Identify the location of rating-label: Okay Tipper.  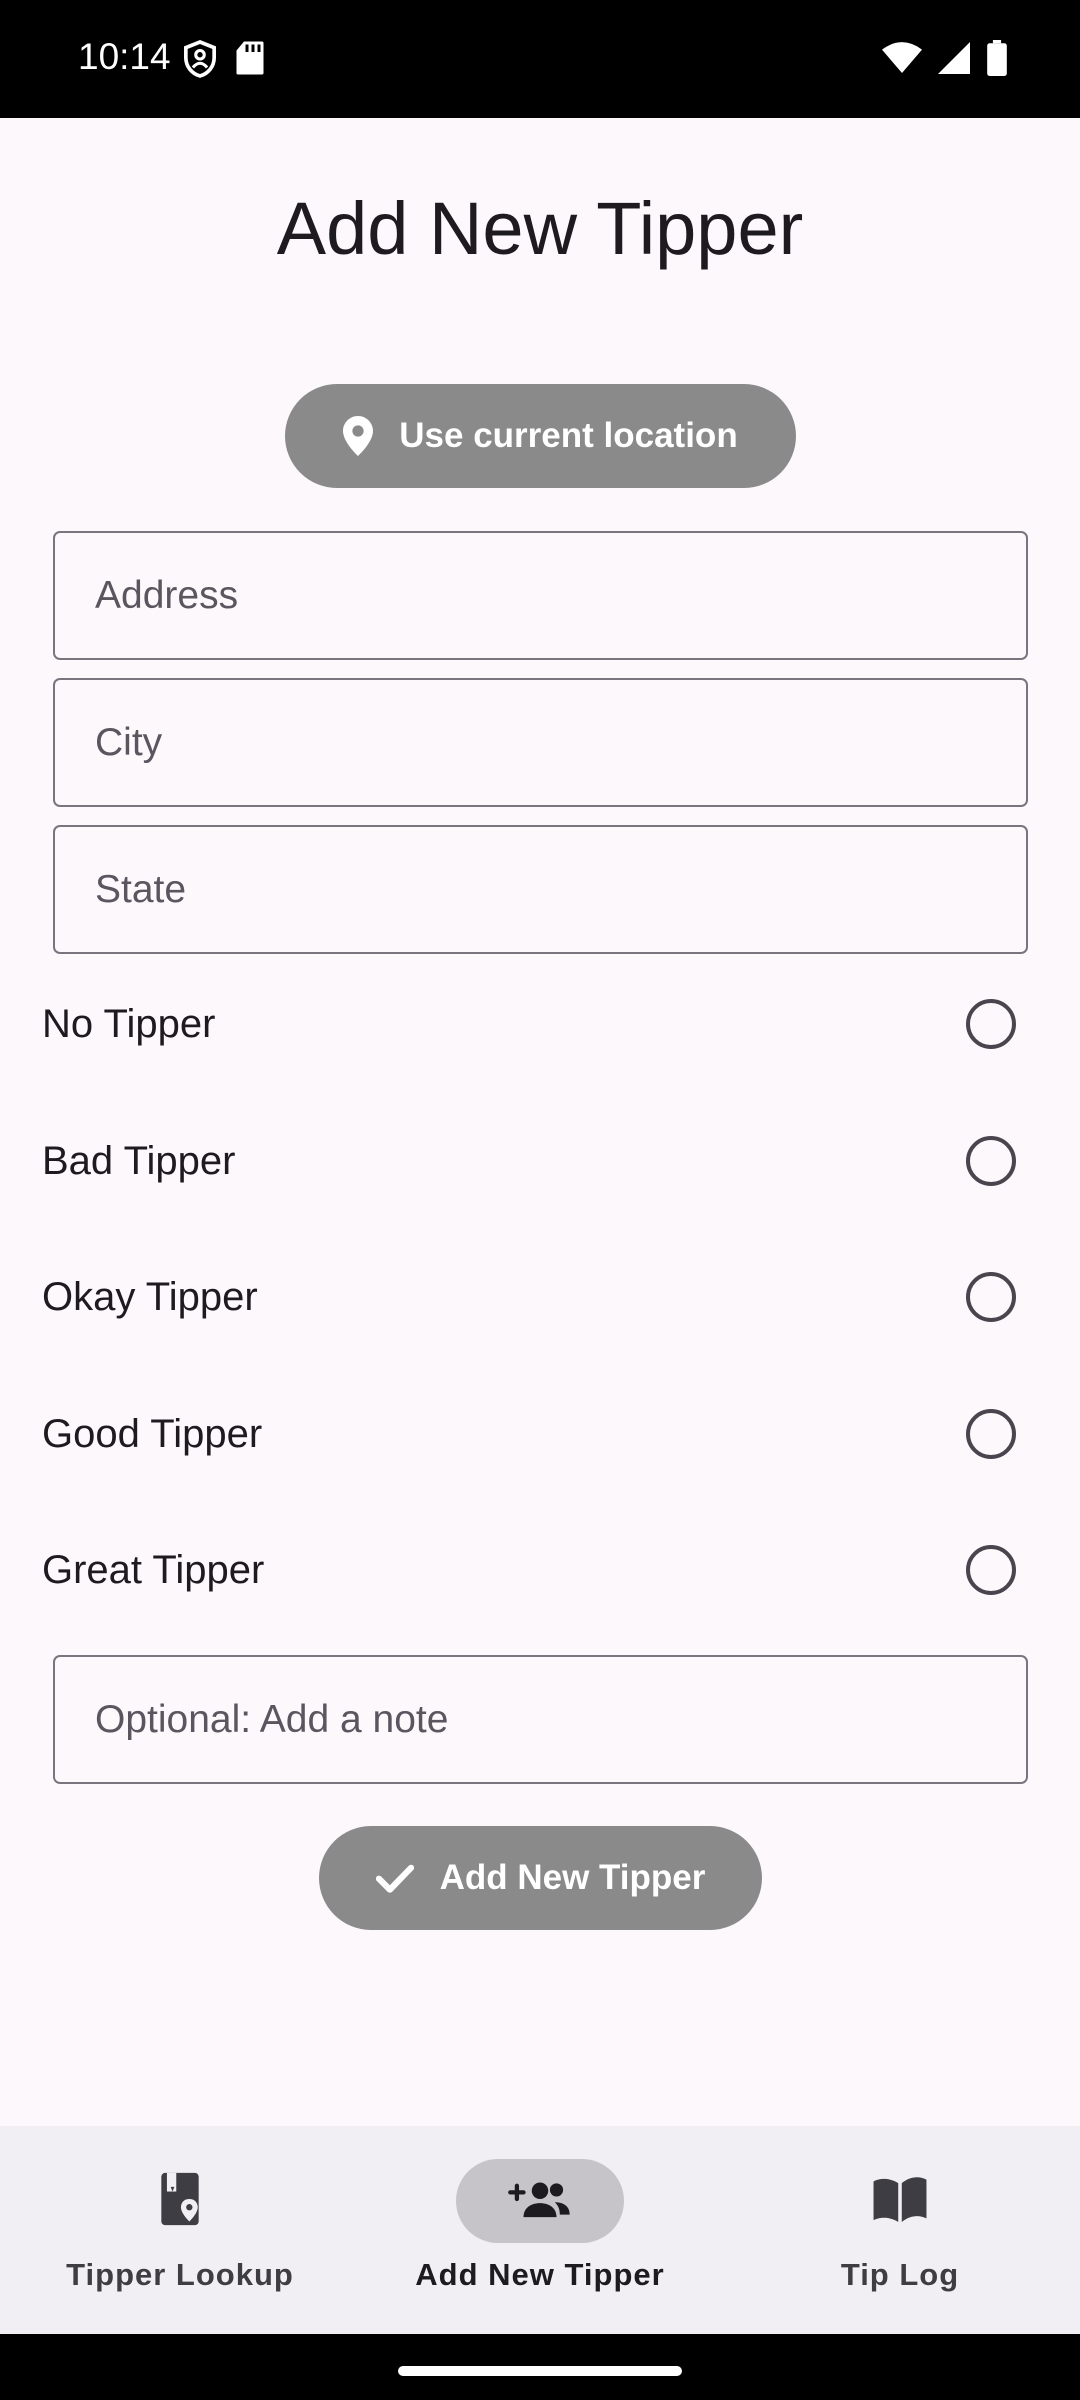
(150, 1296).